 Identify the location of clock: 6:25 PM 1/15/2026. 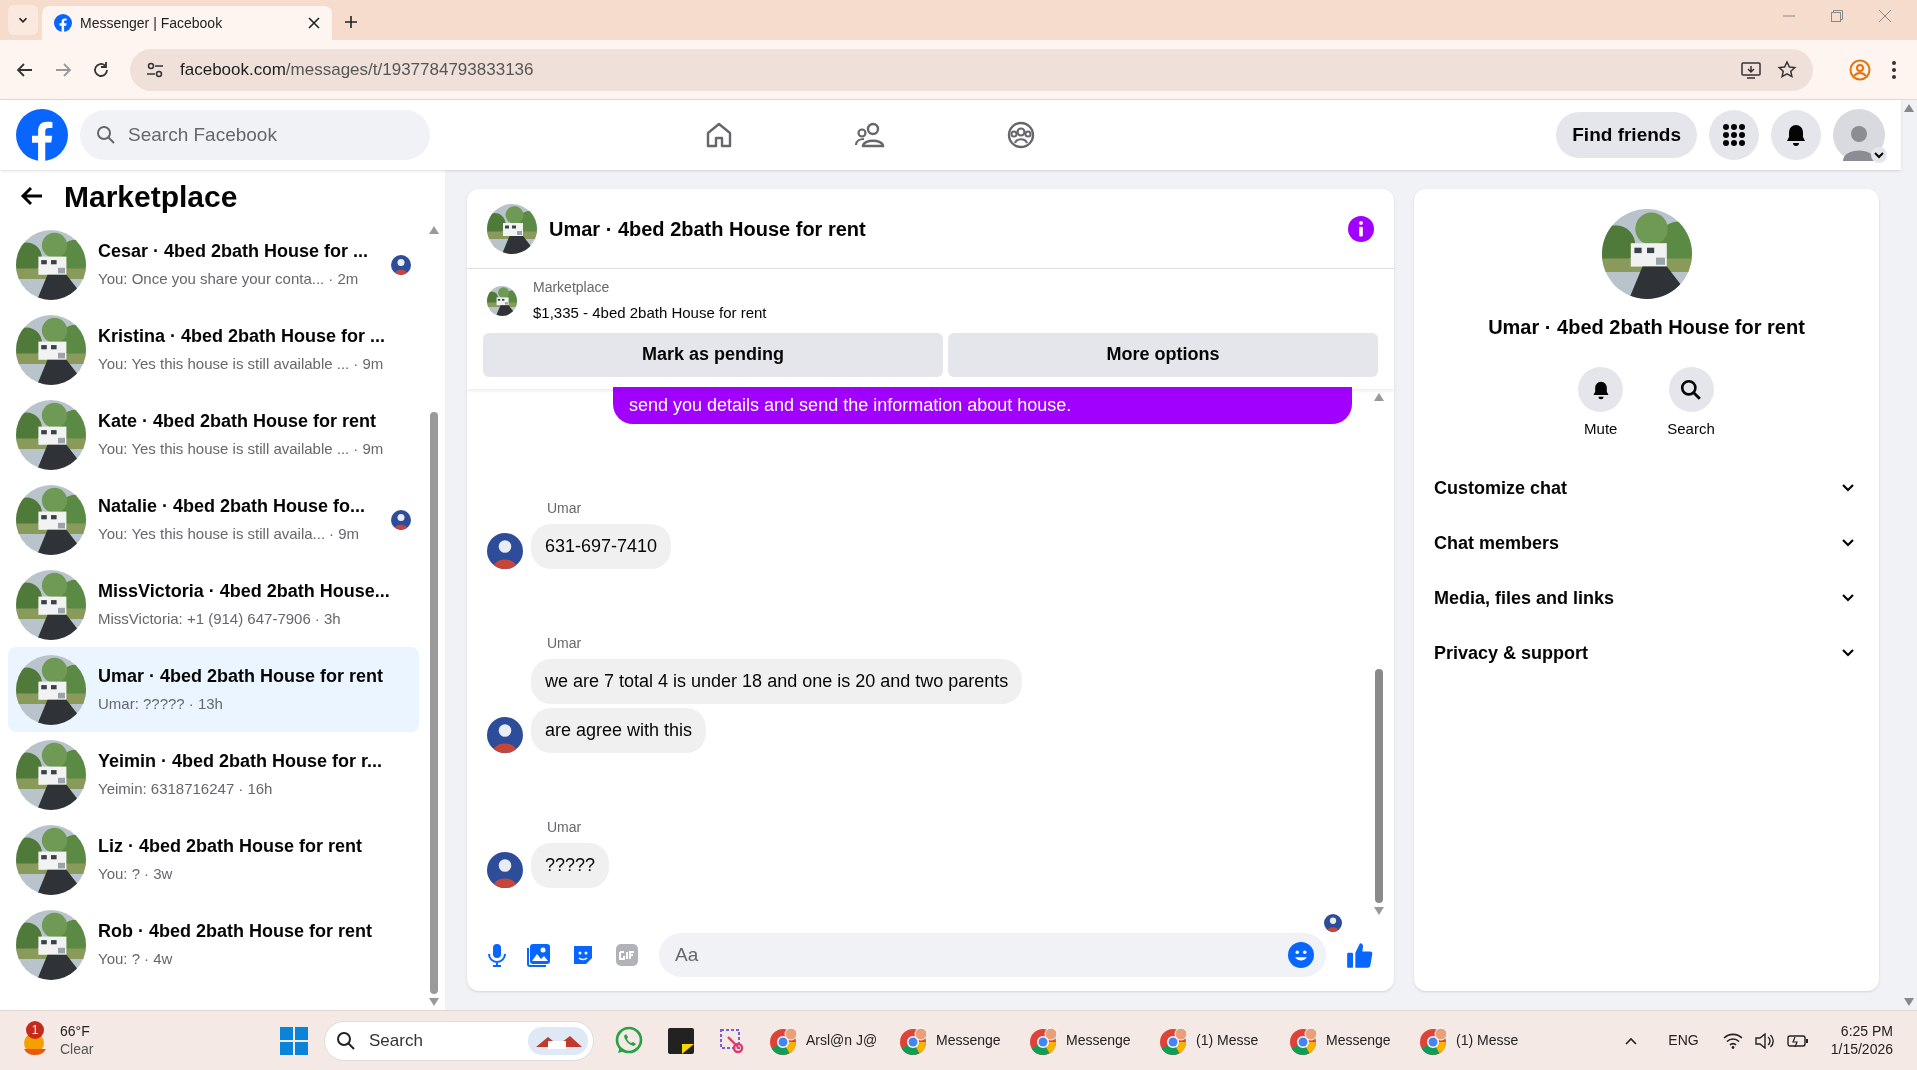
(1861, 1040).